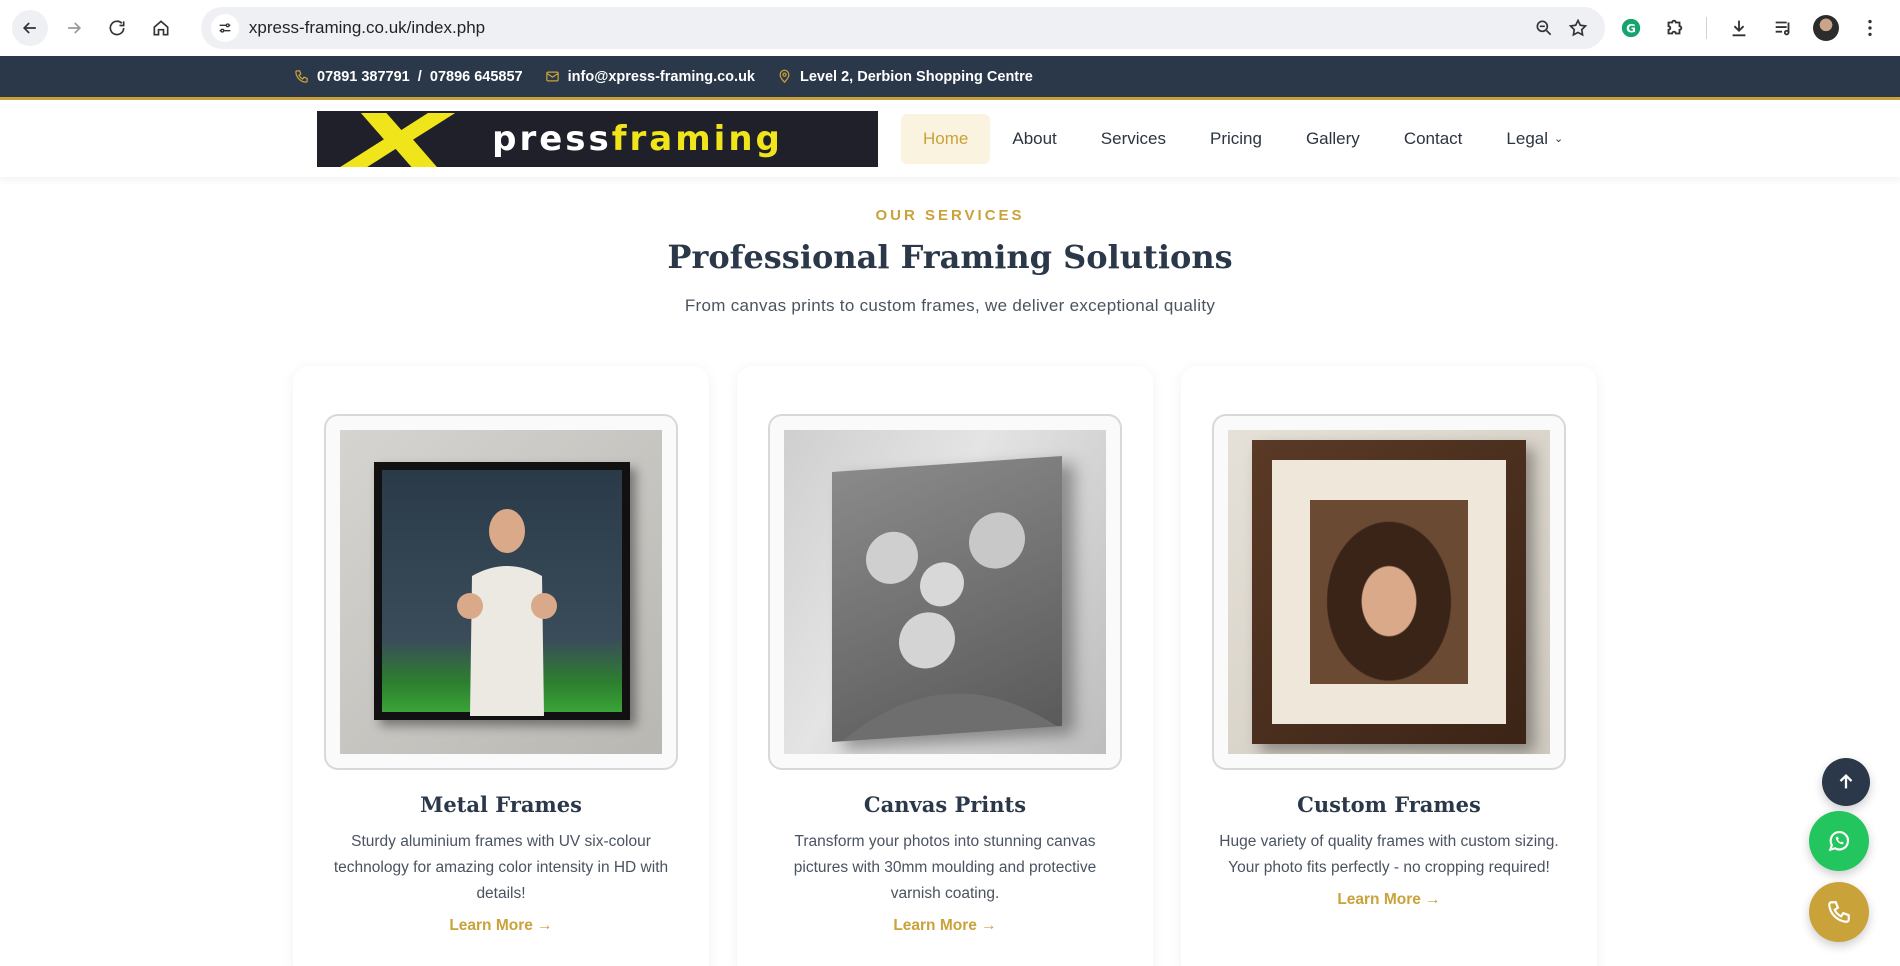 This screenshot has height=966, width=1900. What do you see at coordinates (1544, 28) in the screenshot?
I see `zoom-icon` at bounding box center [1544, 28].